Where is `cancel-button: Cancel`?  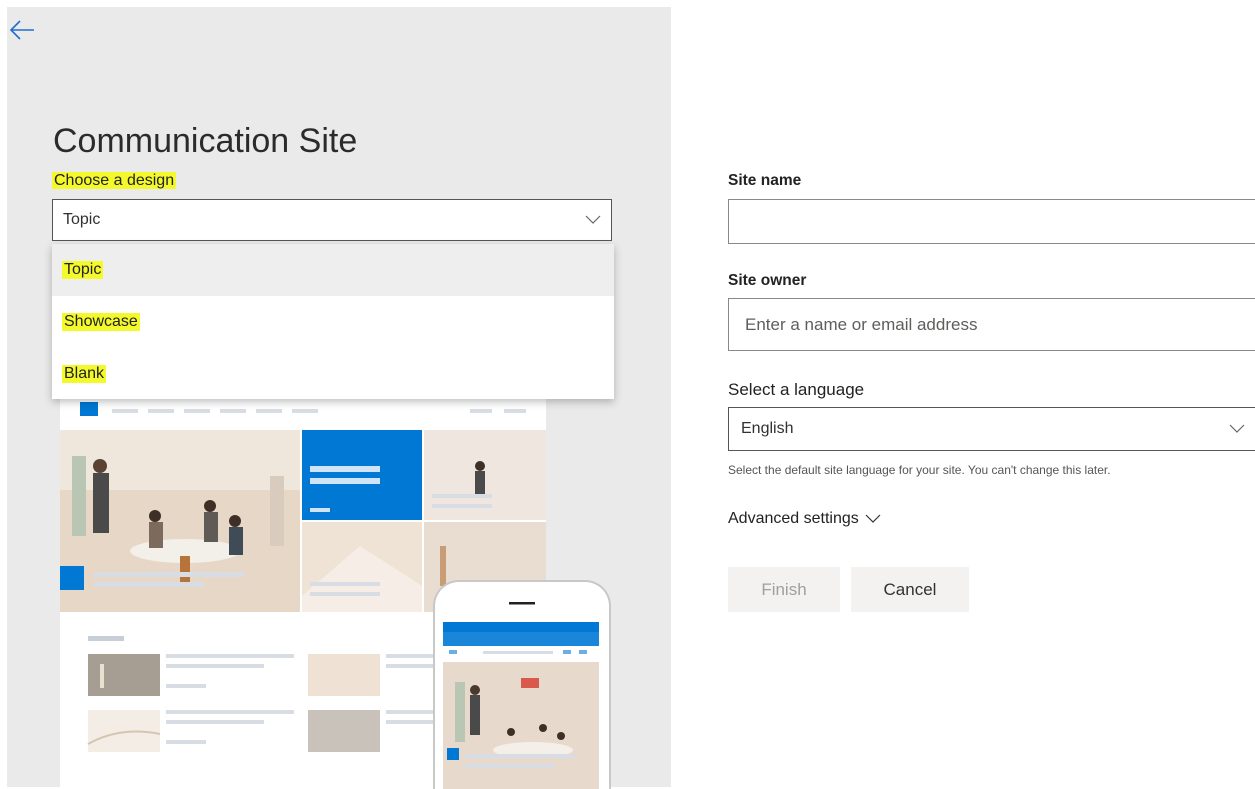
cancel-button: Cancel is located at coordinates (910, 589).